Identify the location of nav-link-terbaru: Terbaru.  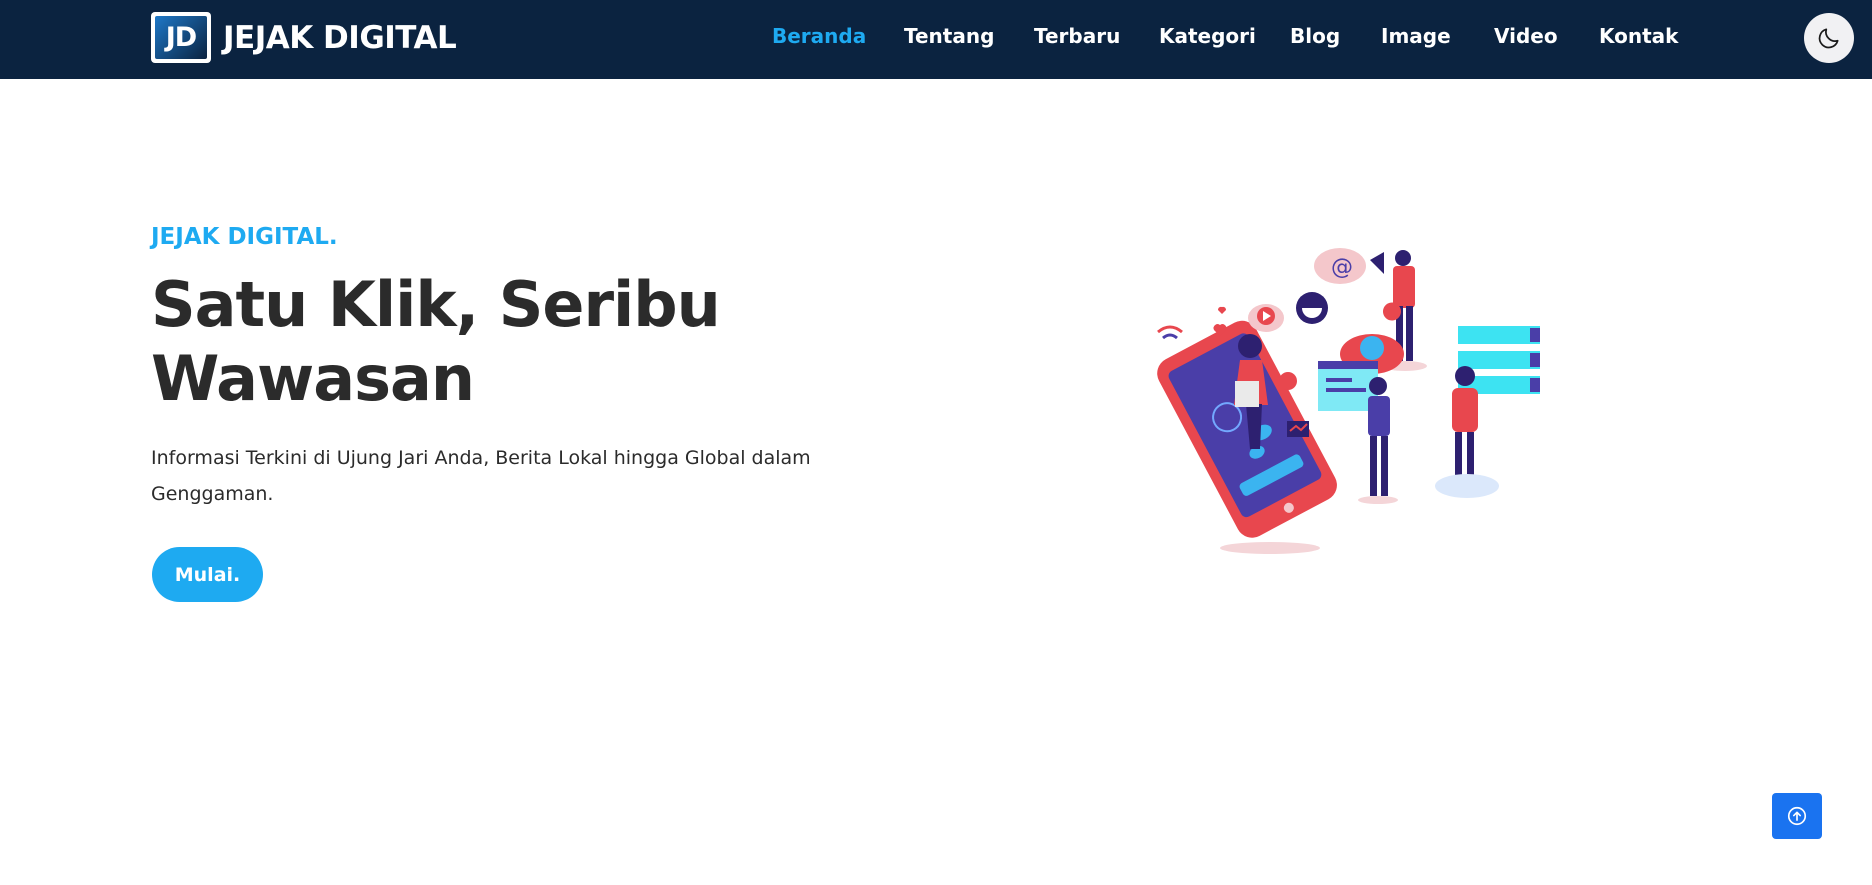
(1077, 36).